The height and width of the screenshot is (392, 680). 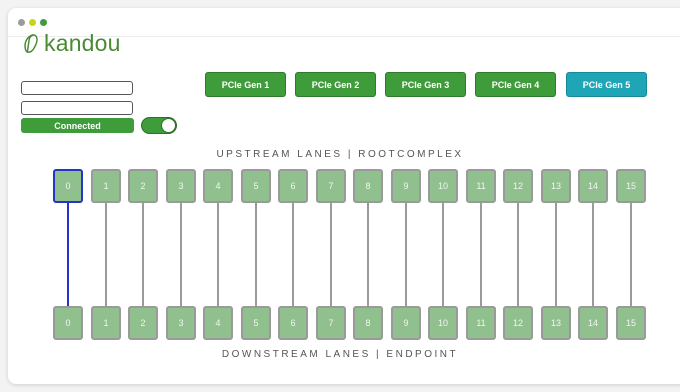 What do you see at coordinates (606, 84) in the screenshot?
I see `pcie-gen-5-button: PCIe Gen 5` at bounding box center [606, 84].